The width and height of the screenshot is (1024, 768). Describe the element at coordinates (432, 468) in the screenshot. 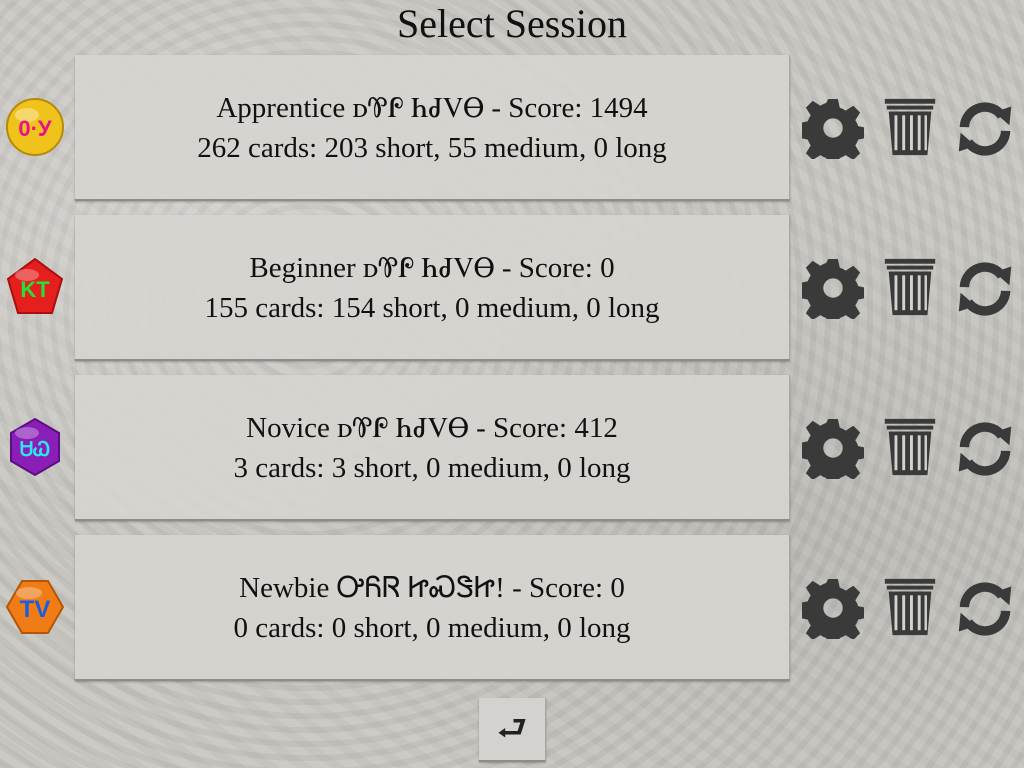

I see `session-stats: 3 cards: 3 short, 0 medium, 0 long` at that location.